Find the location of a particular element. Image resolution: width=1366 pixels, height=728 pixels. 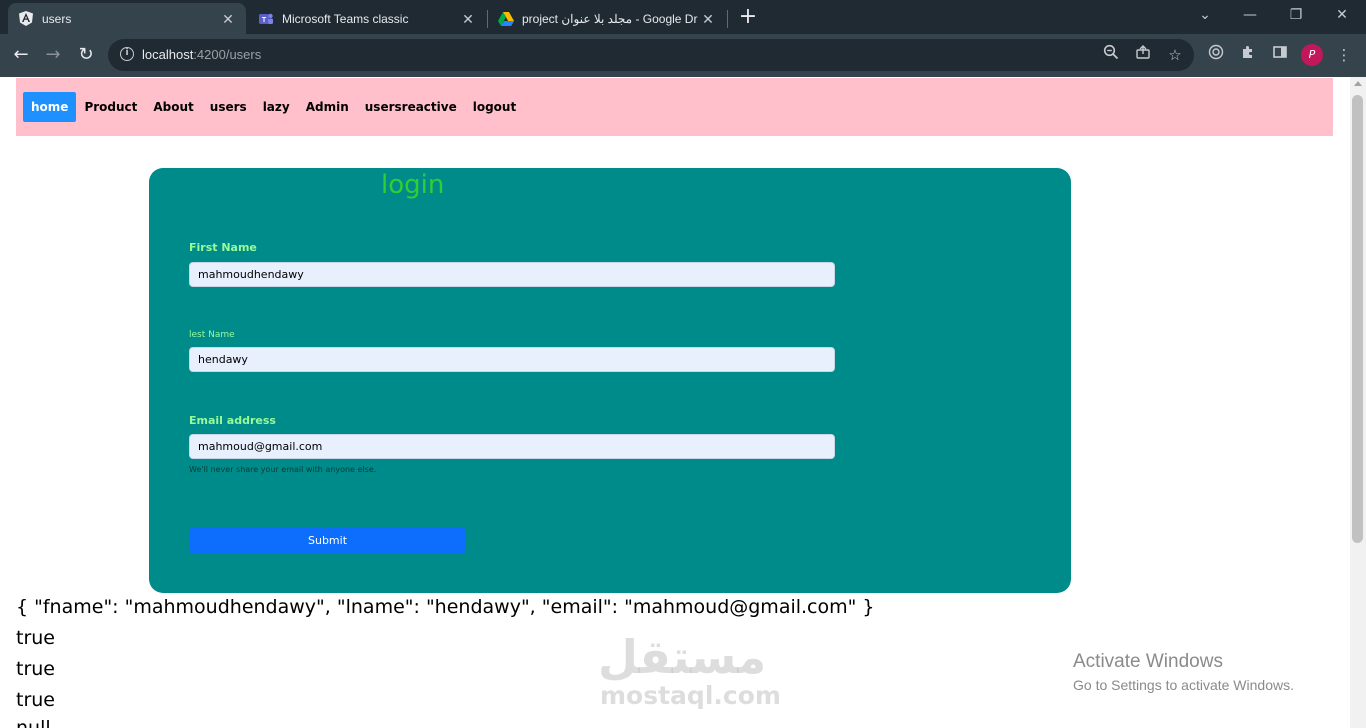

tab-users: users ✕ is located at coordinates (127, 18).